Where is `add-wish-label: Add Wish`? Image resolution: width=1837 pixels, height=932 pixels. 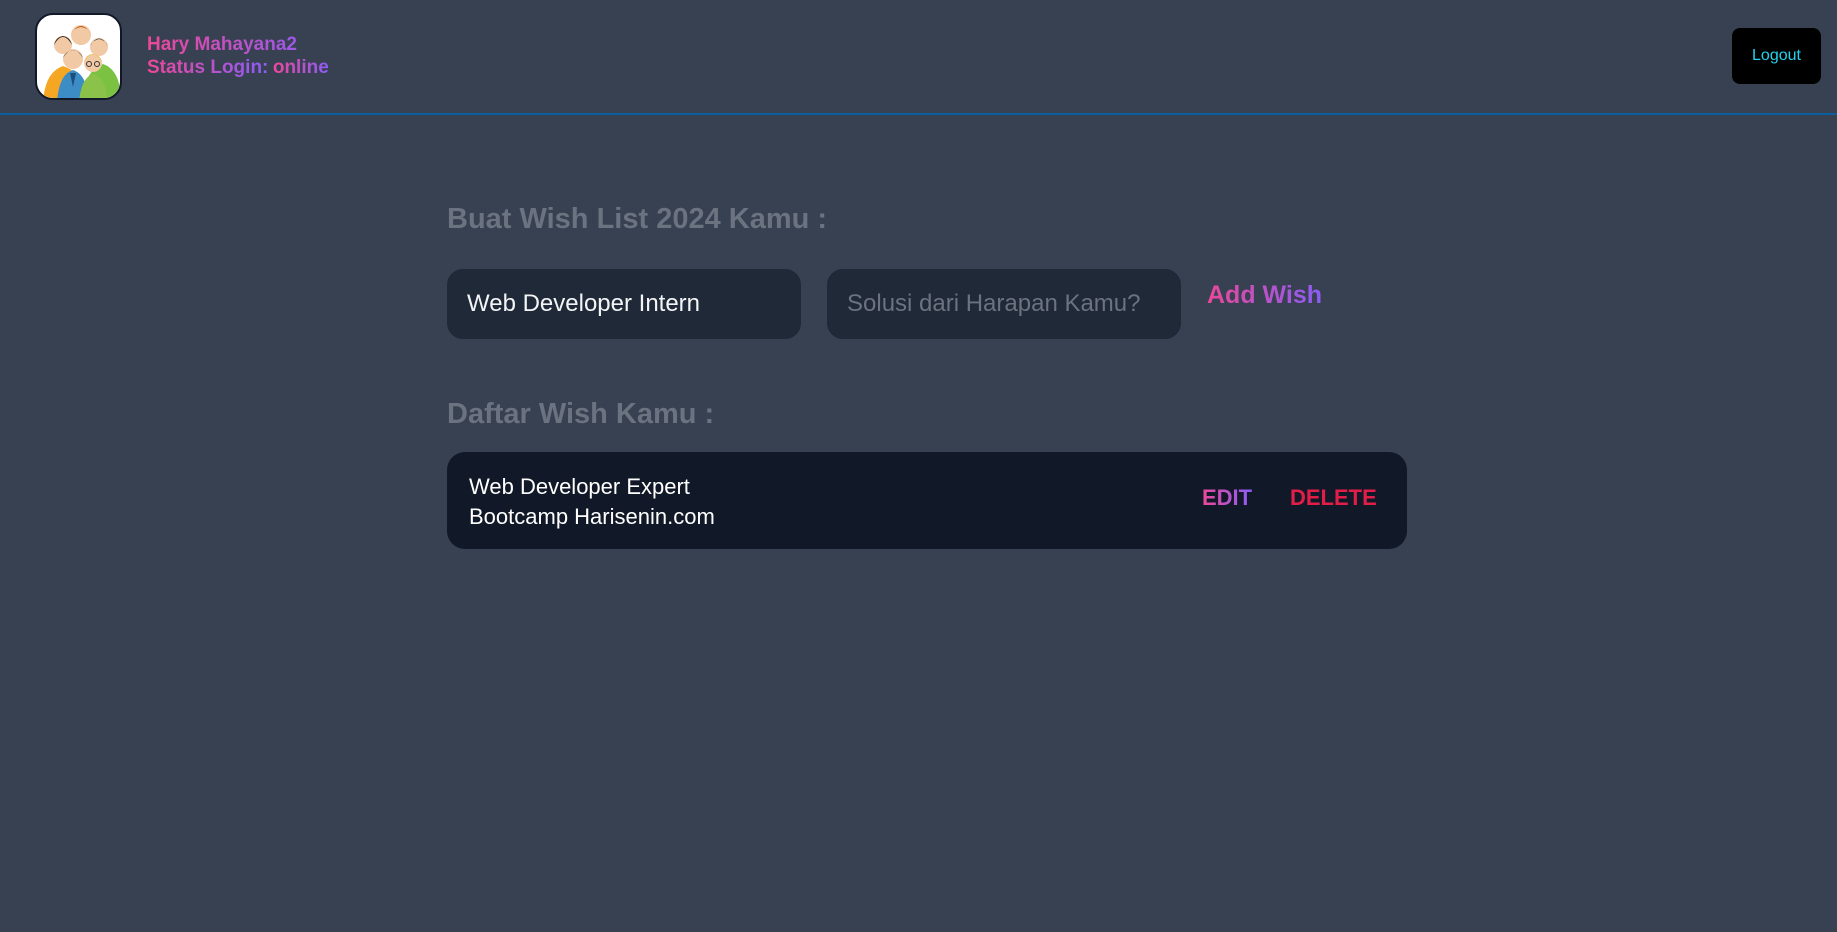 add-wish-label: Add Wish is located at coordinates (1265, 295).